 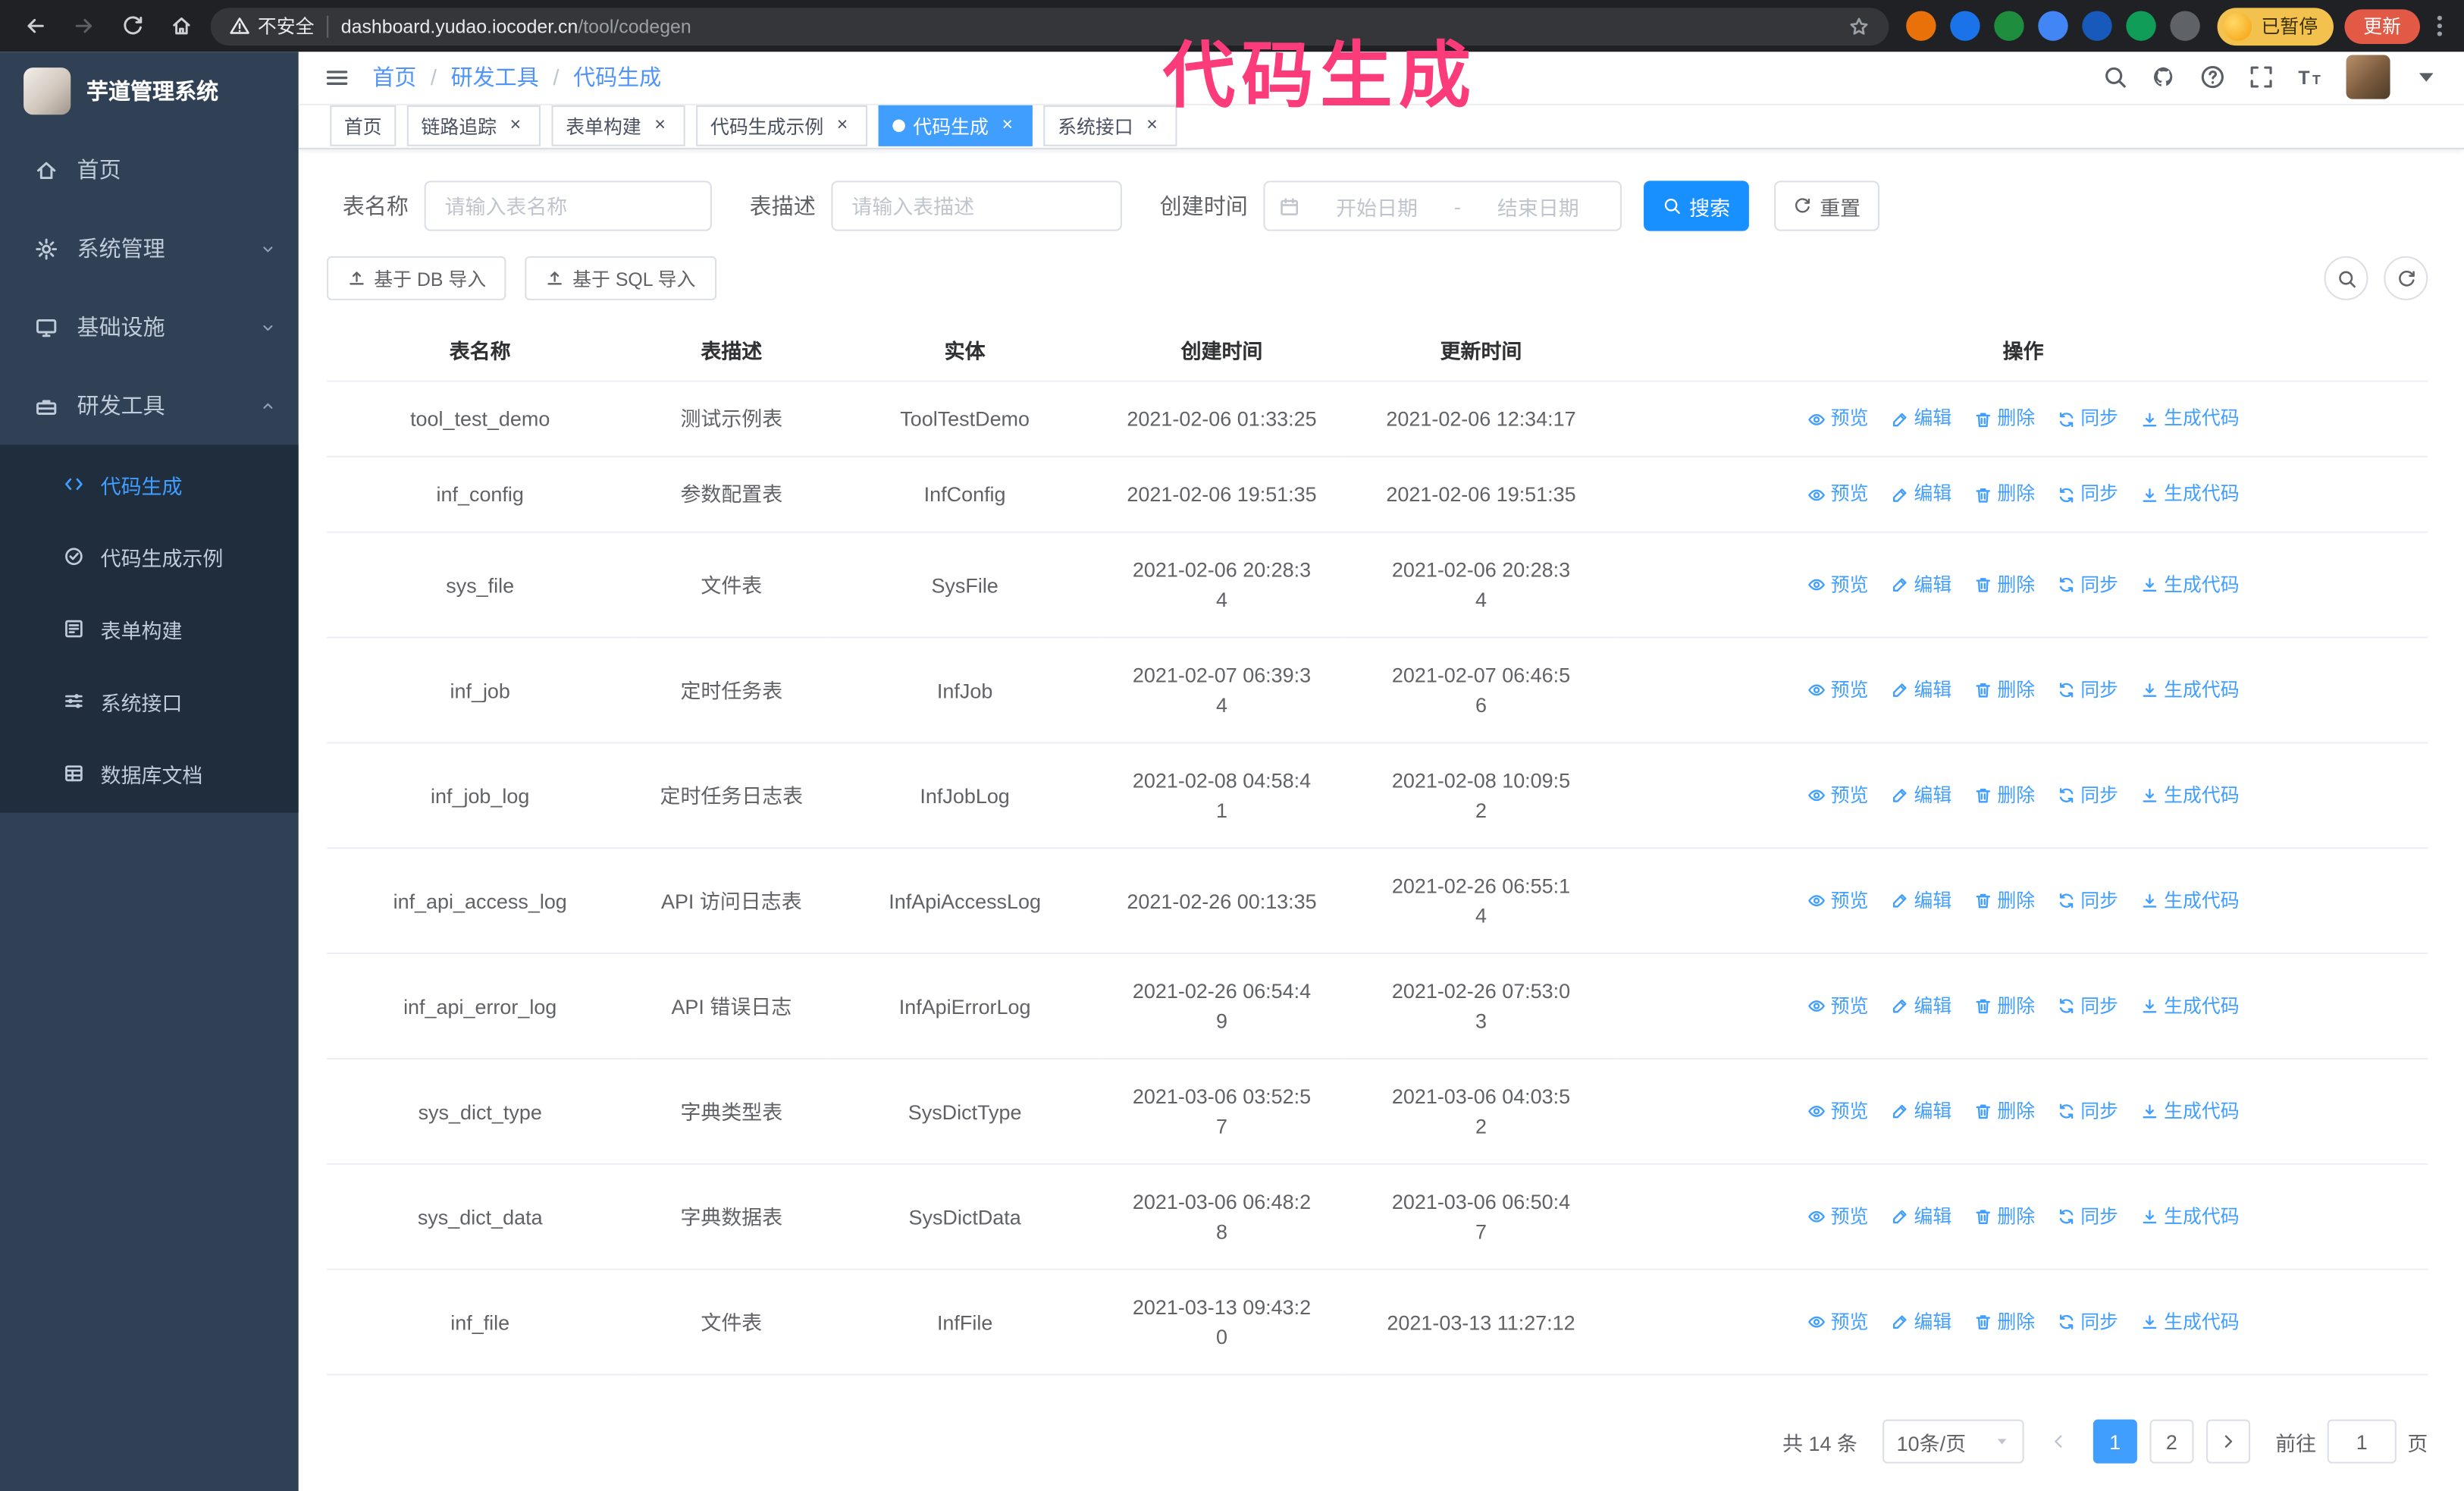 What do you see at coordinates (337, 77) in the screenshot?
I see `sidebar-toggle` at bounding box center [337, 77].